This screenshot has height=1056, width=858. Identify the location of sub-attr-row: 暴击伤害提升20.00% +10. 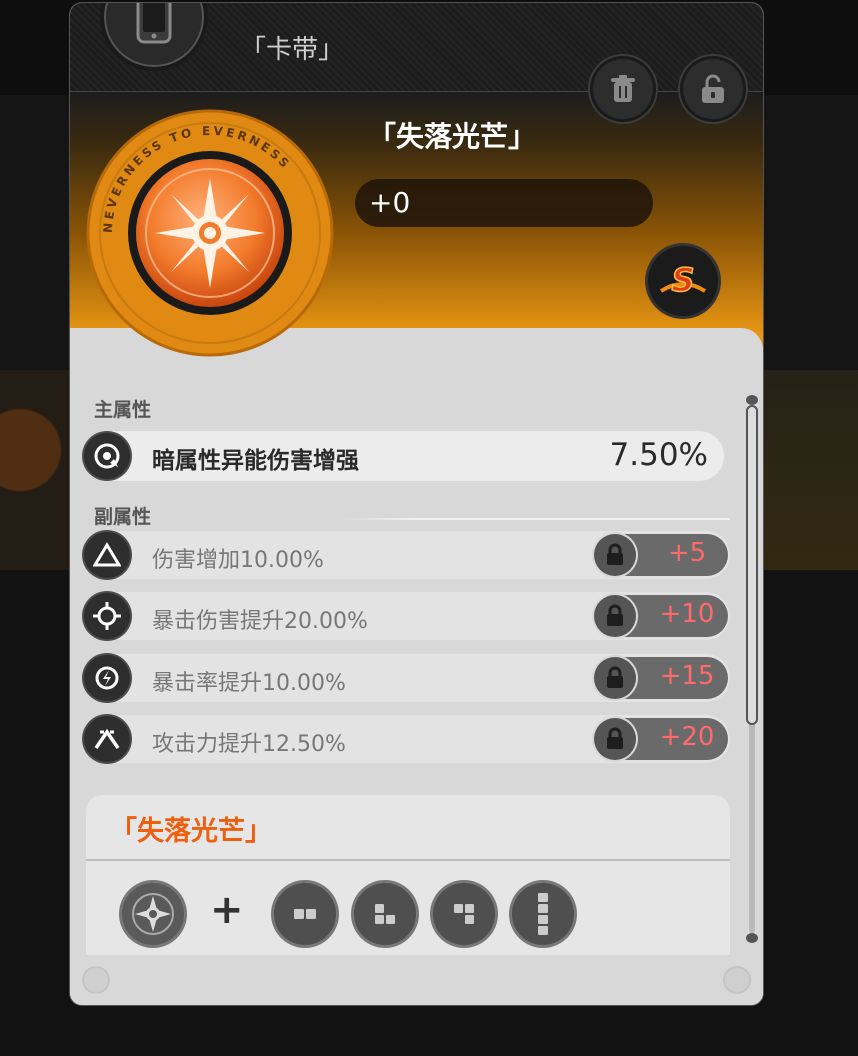
(407, 616).